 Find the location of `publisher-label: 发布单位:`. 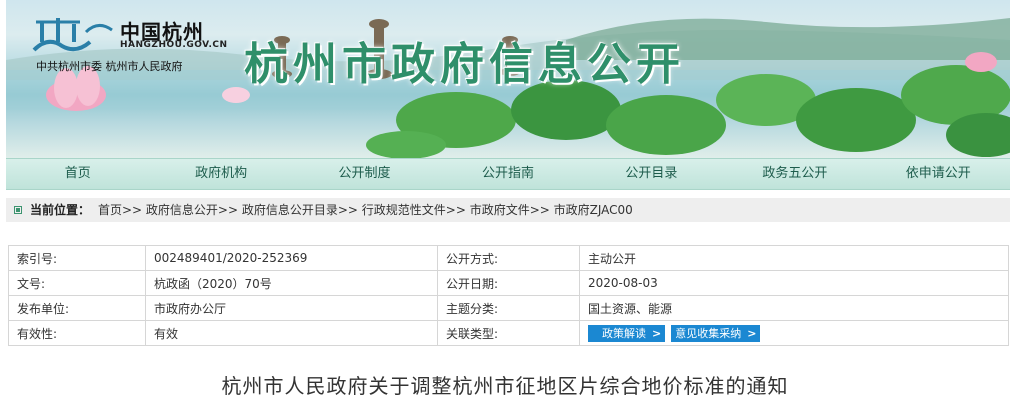

publisher-label: 发布单位: is located at coordinates (77, 308).